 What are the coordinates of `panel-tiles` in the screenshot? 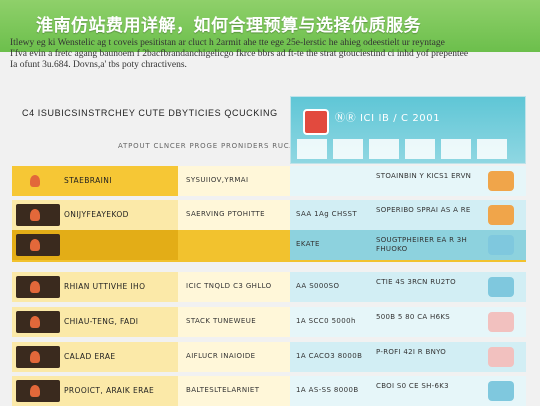 It's located at (408, 149).